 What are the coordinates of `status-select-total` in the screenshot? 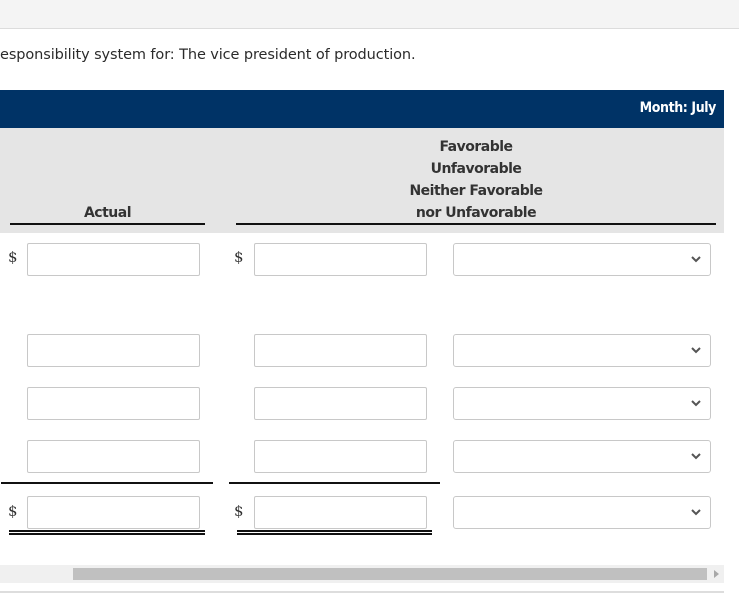 It's located at (582, 512).